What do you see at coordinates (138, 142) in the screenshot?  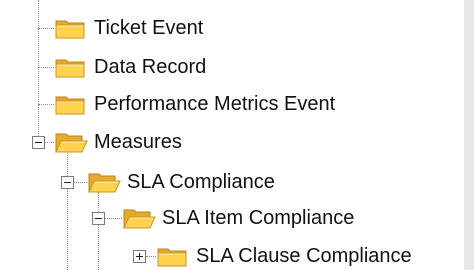 I see `tree-item-label: Measures` at bounding box center [138, 142].